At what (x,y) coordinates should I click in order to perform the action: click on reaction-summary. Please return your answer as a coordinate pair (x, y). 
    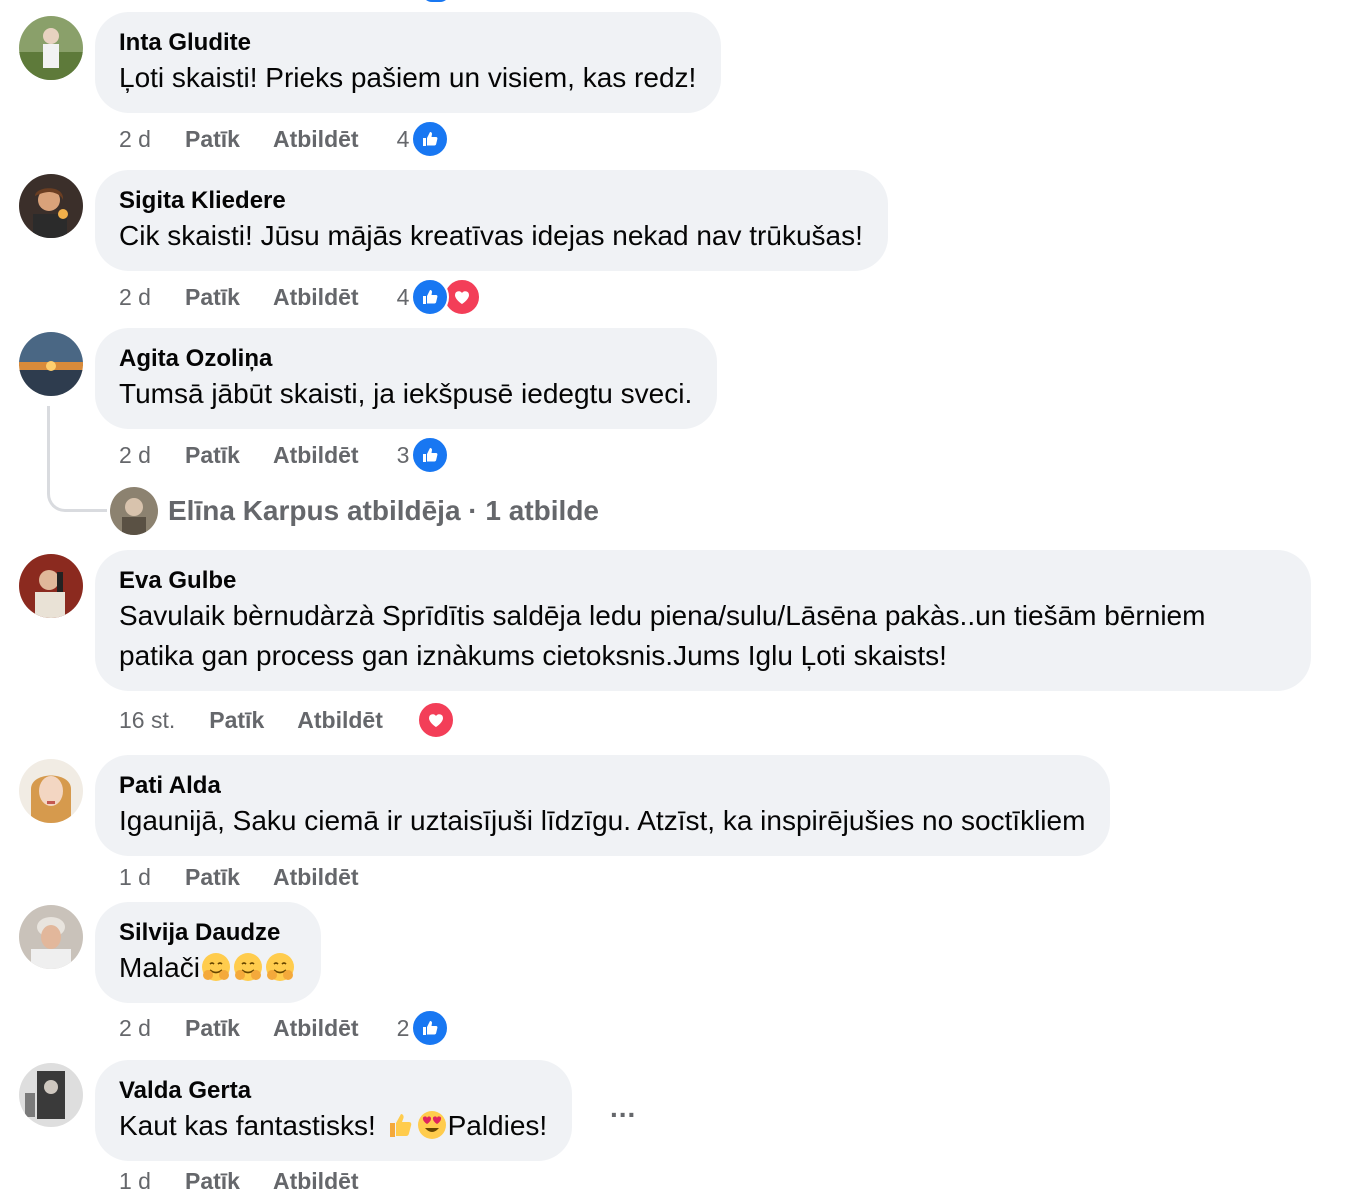
    Looking at the image, I should click on (435, 720).